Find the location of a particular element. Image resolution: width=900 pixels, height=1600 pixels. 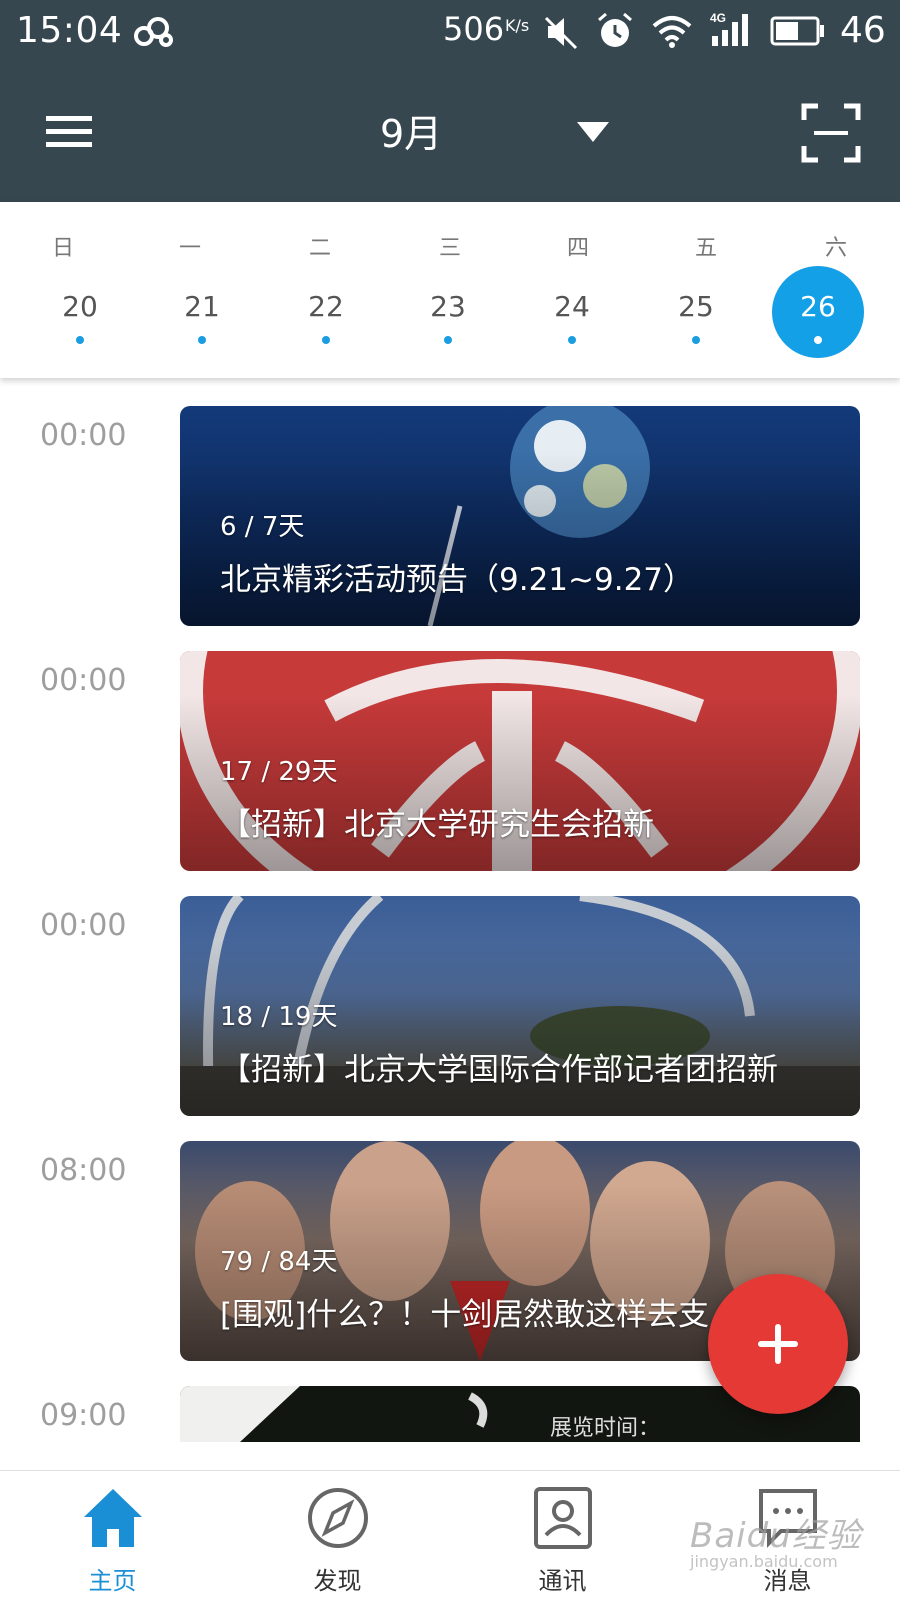

add-event-button is located at coordinates (778, 1344).